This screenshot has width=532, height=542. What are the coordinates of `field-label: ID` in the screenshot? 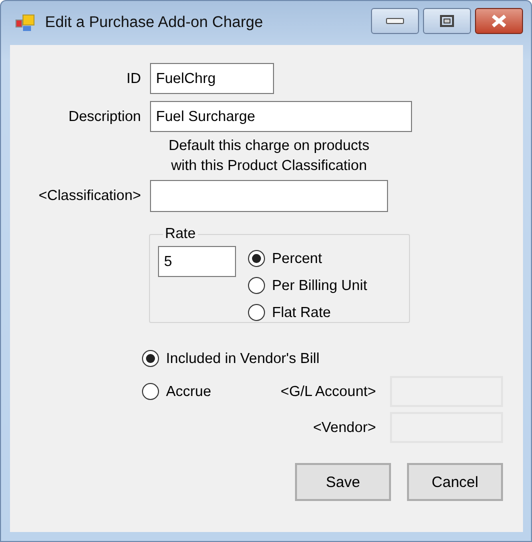 It's located at (134, 78).